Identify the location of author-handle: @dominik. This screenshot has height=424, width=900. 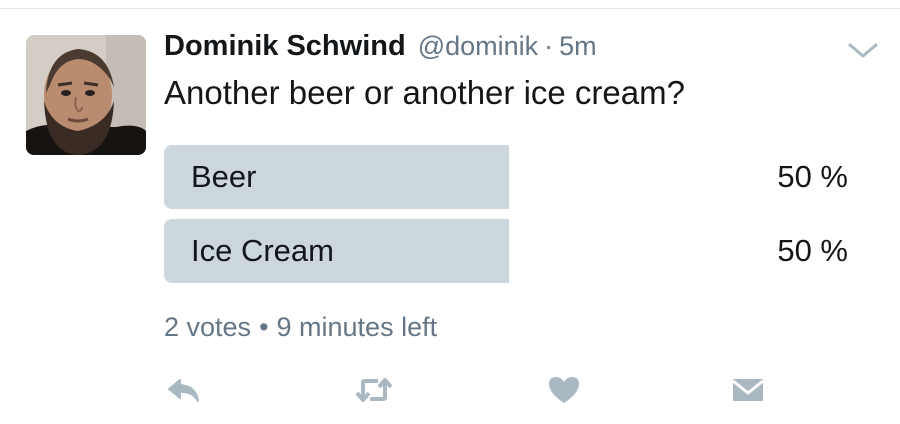
(478, 46).